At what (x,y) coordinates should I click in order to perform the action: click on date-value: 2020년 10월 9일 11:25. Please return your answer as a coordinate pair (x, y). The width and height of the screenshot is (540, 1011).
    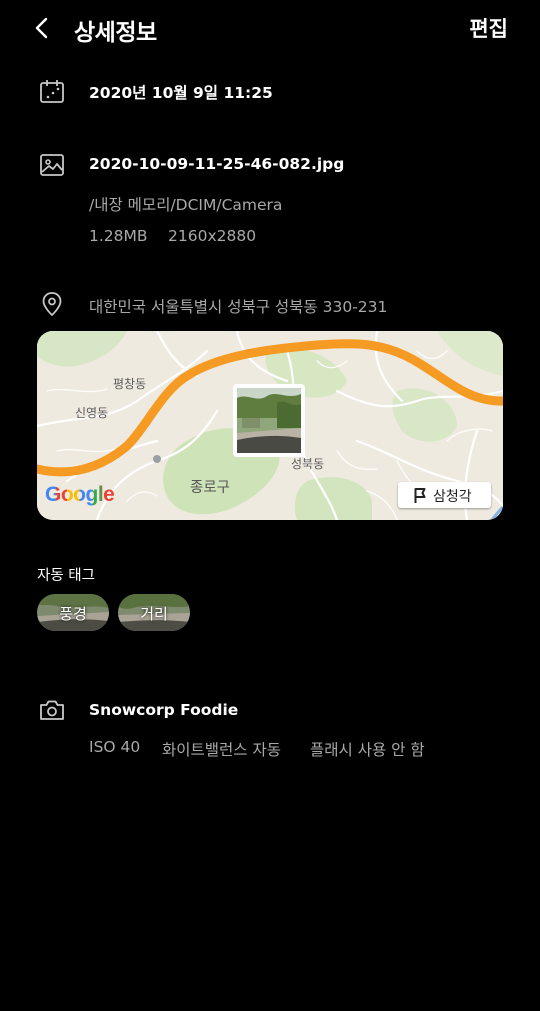
    Looking at the image, I should click on (181, 93).